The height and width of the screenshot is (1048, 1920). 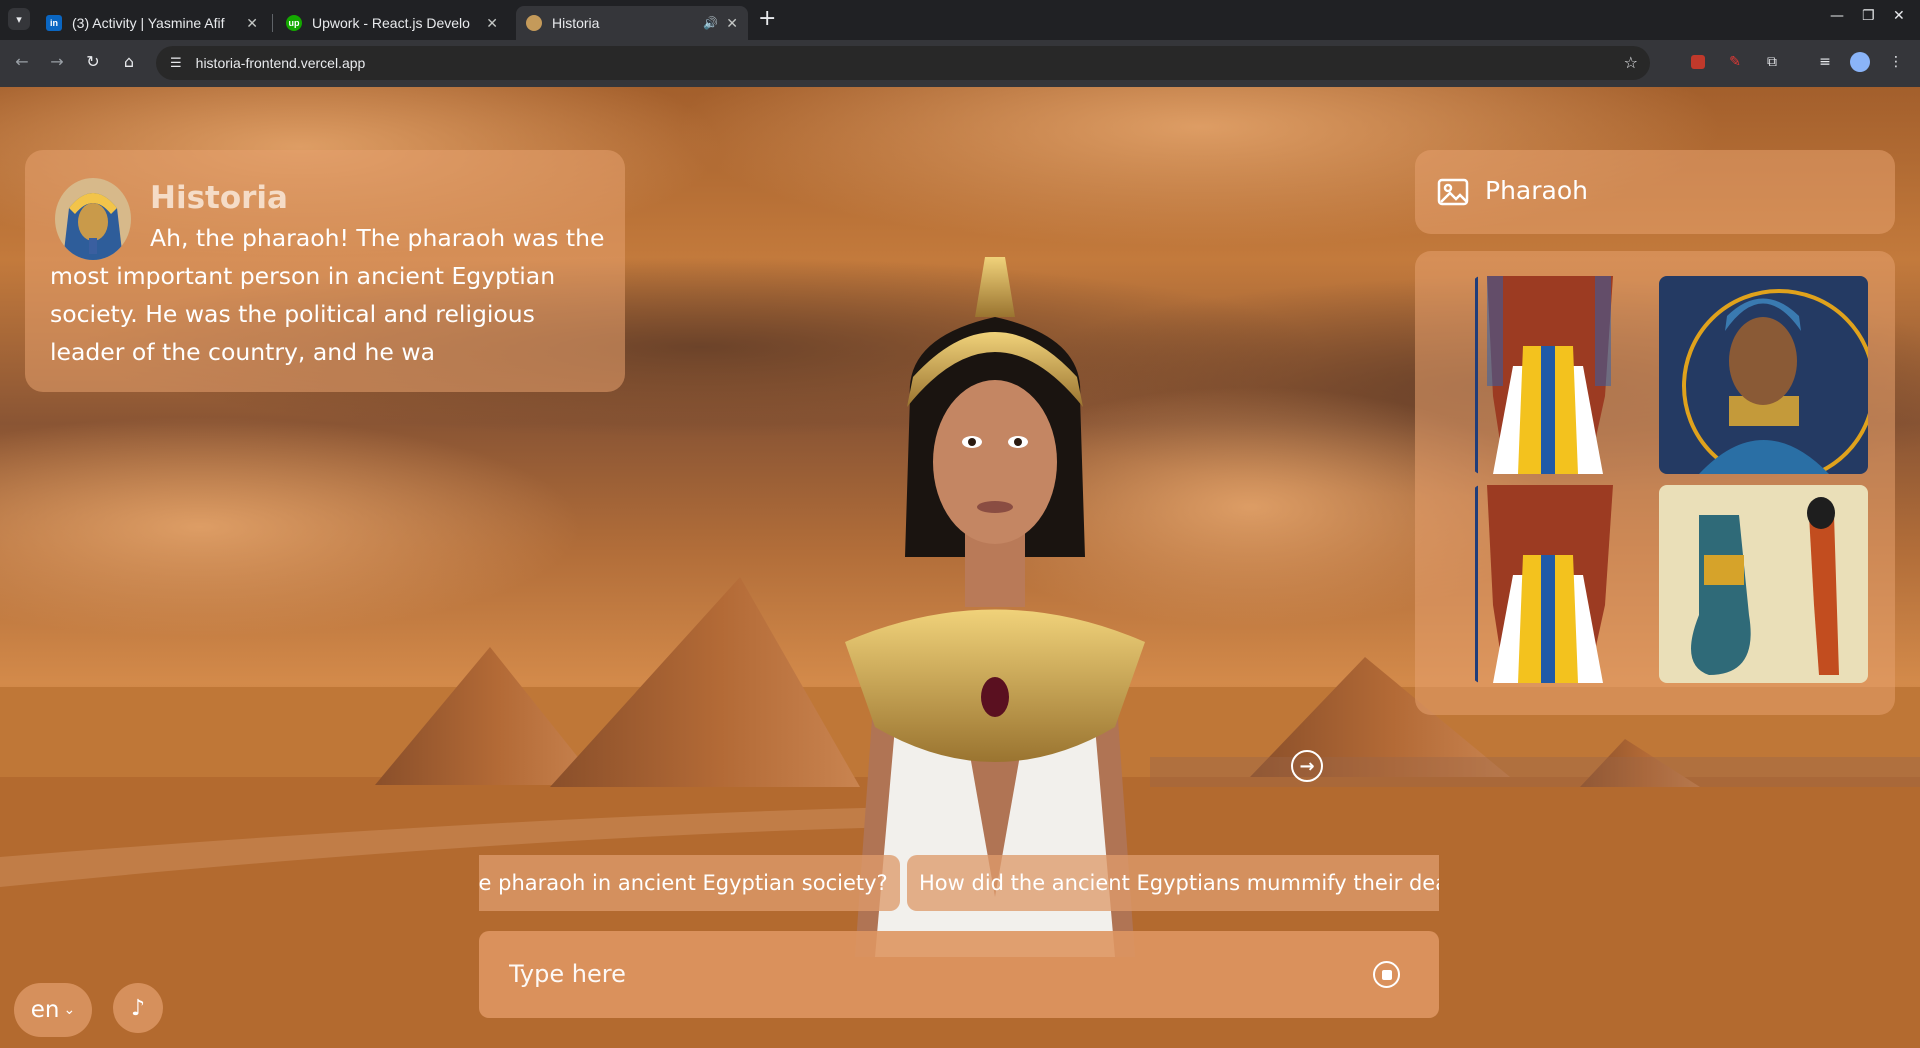 I want to click on pen-extension-icon: ✎, so click(x=1735, y=62).